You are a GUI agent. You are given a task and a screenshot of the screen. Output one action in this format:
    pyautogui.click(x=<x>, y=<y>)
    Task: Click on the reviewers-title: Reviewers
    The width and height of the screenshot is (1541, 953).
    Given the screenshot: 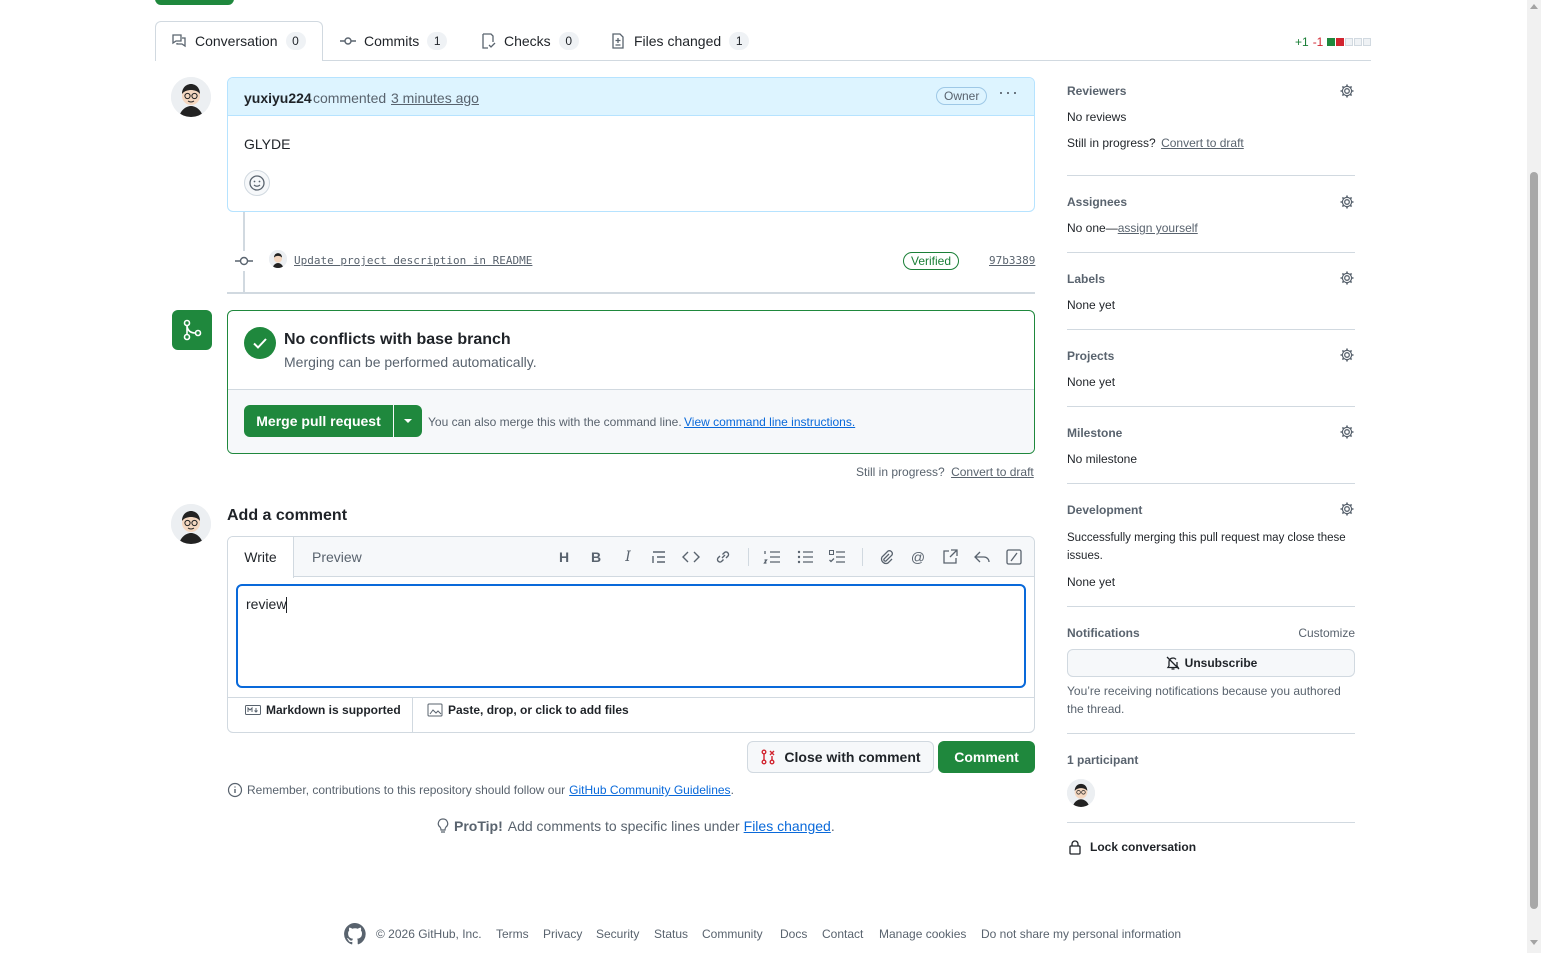 What is the action you would take?
    pyautogui.click(x=1096, y=91)
    